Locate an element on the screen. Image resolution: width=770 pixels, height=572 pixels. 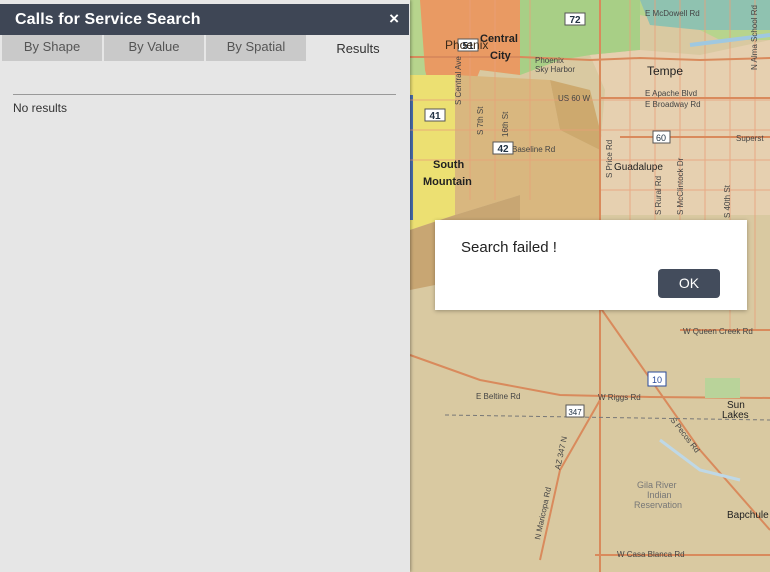
road-label: Superst is located at coordinates (750, 138).